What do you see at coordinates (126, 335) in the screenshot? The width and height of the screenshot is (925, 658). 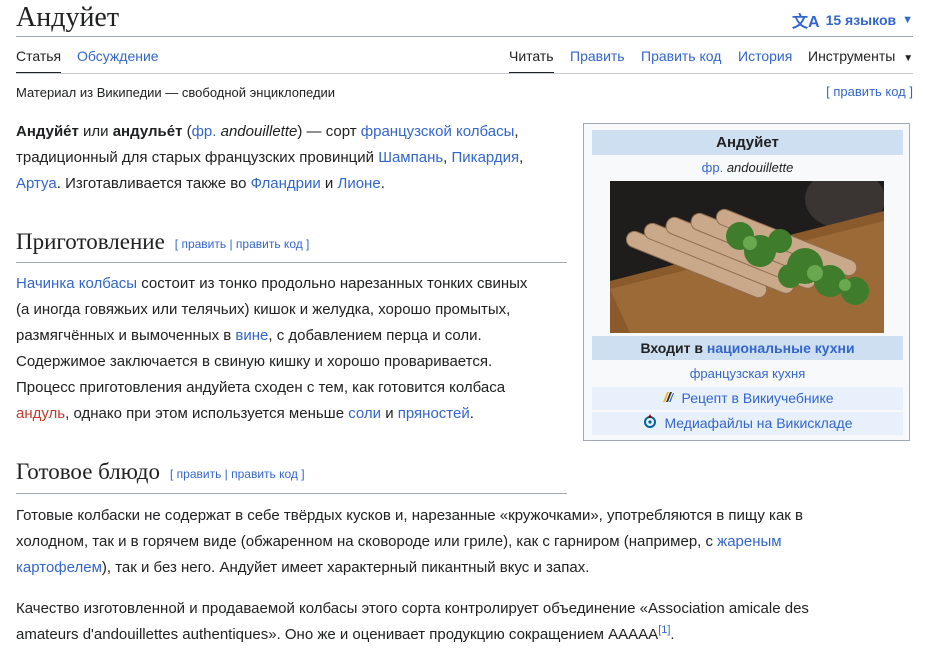 I see `text: размягчённых и вымоченных в` at bounding box center [126, 335].